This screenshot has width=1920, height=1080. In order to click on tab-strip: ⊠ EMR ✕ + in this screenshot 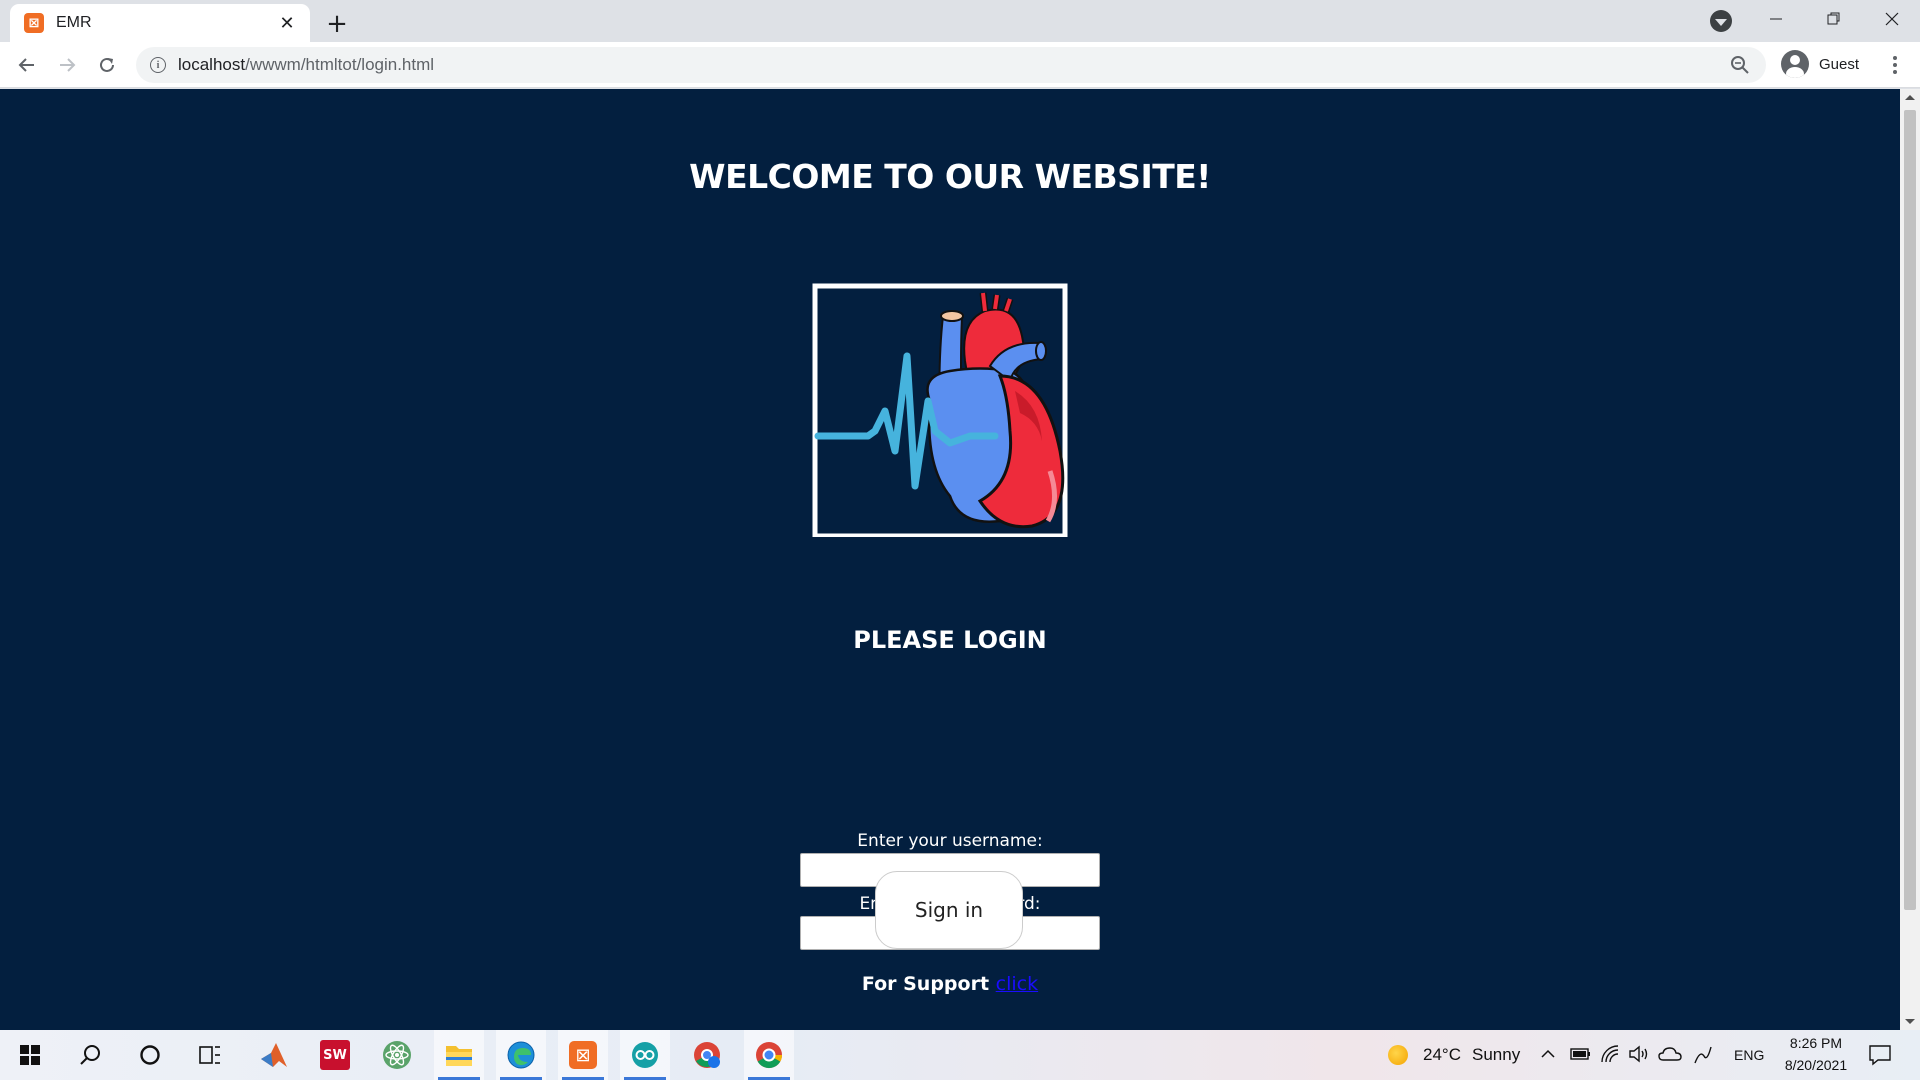, I will do `click(960, 21)`.